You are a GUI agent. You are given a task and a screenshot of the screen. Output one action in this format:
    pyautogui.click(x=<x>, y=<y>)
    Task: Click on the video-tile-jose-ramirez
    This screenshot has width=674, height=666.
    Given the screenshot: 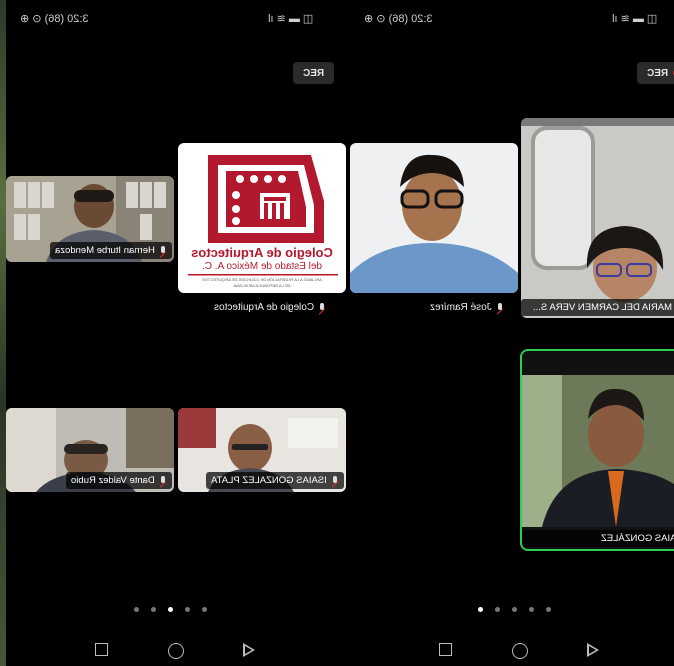 What is the action you would take?
    pyautogui.click(x=434, y=218)
    